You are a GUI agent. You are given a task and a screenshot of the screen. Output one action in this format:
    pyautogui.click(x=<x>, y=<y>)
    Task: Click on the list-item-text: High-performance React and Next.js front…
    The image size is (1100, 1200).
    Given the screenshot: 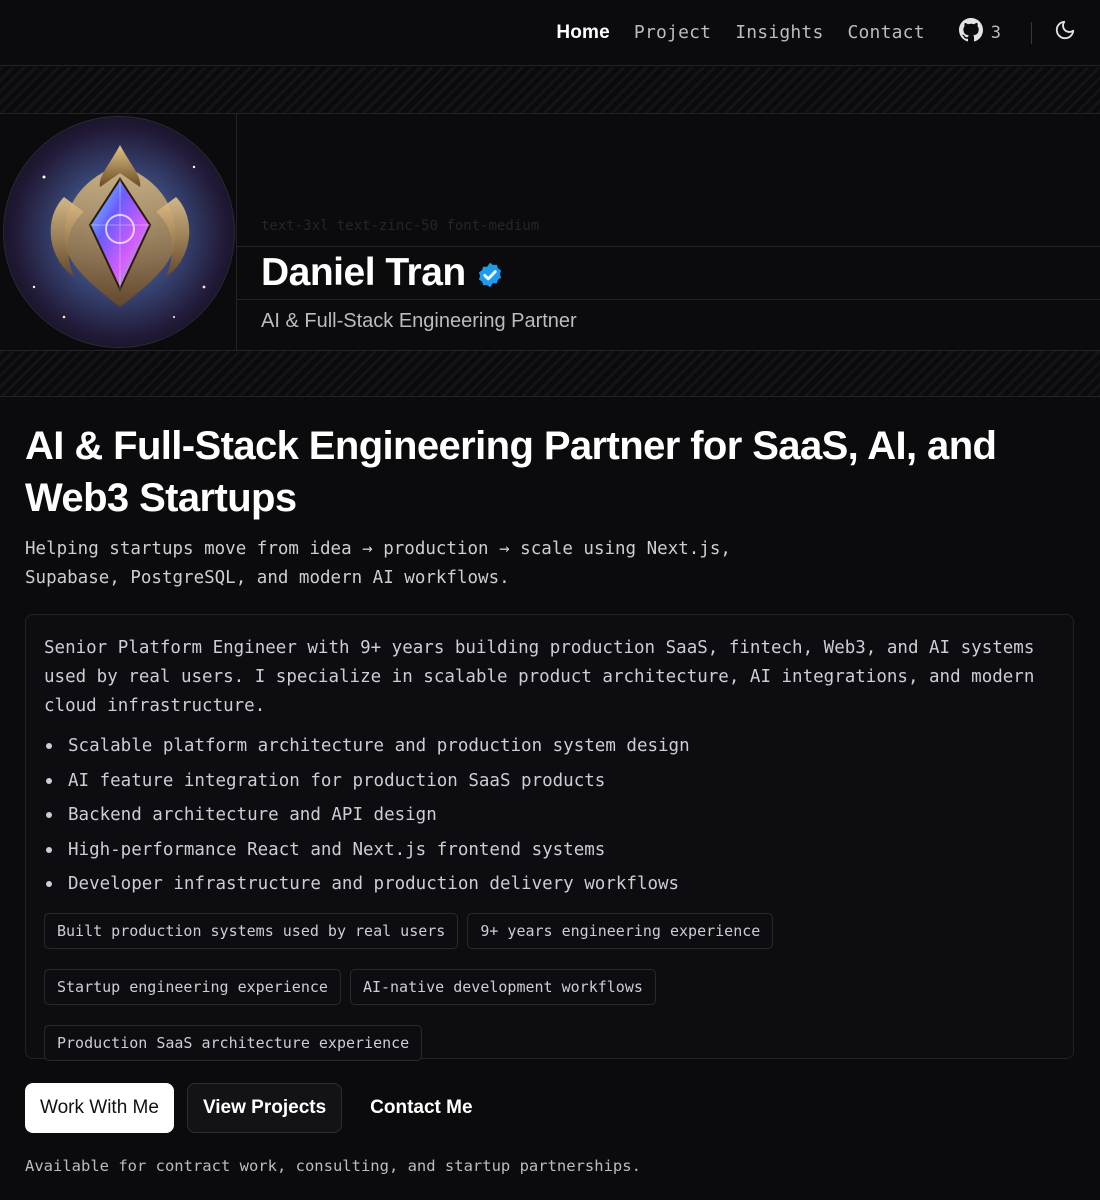 What is the action you would take?
    pyautogui.click(x=337, y=849)
    